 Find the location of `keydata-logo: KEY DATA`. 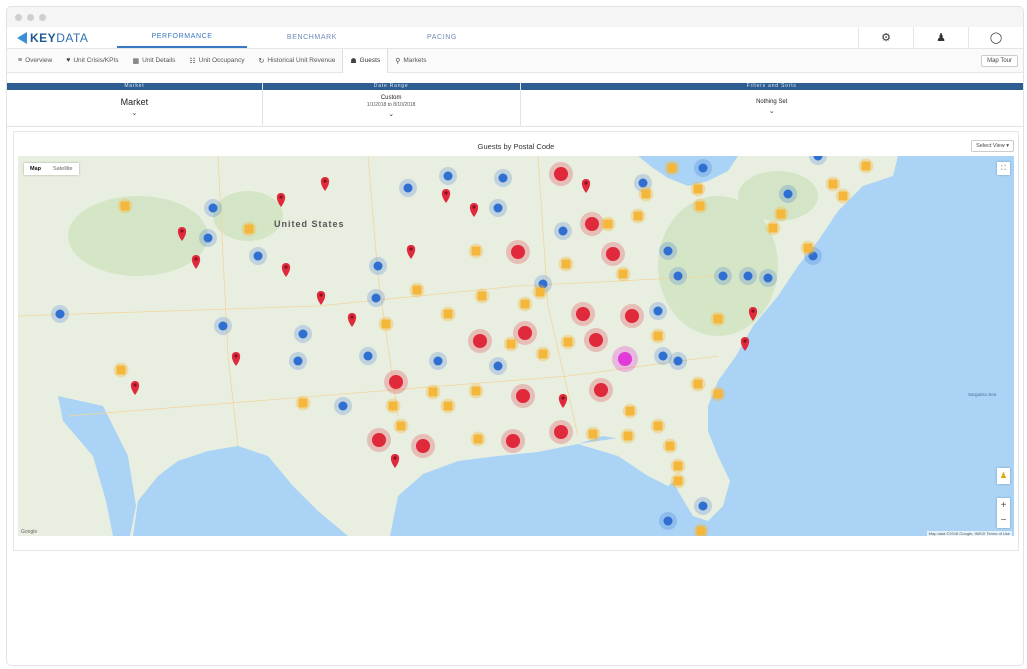

keydata-logo: KEY DATA is located at coordinates (62, 37).